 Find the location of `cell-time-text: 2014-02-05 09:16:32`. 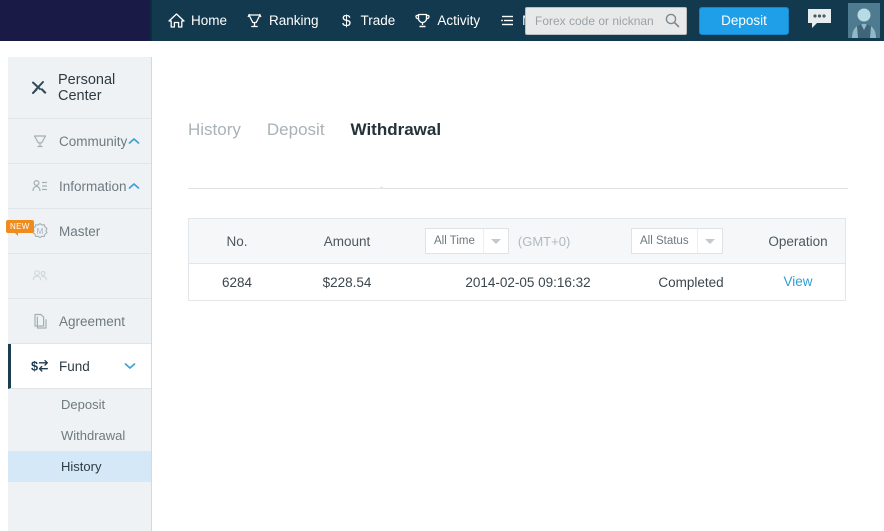

cell-time-text: 2014-02-05 09:16:32 is located at coordinates (528, 282).